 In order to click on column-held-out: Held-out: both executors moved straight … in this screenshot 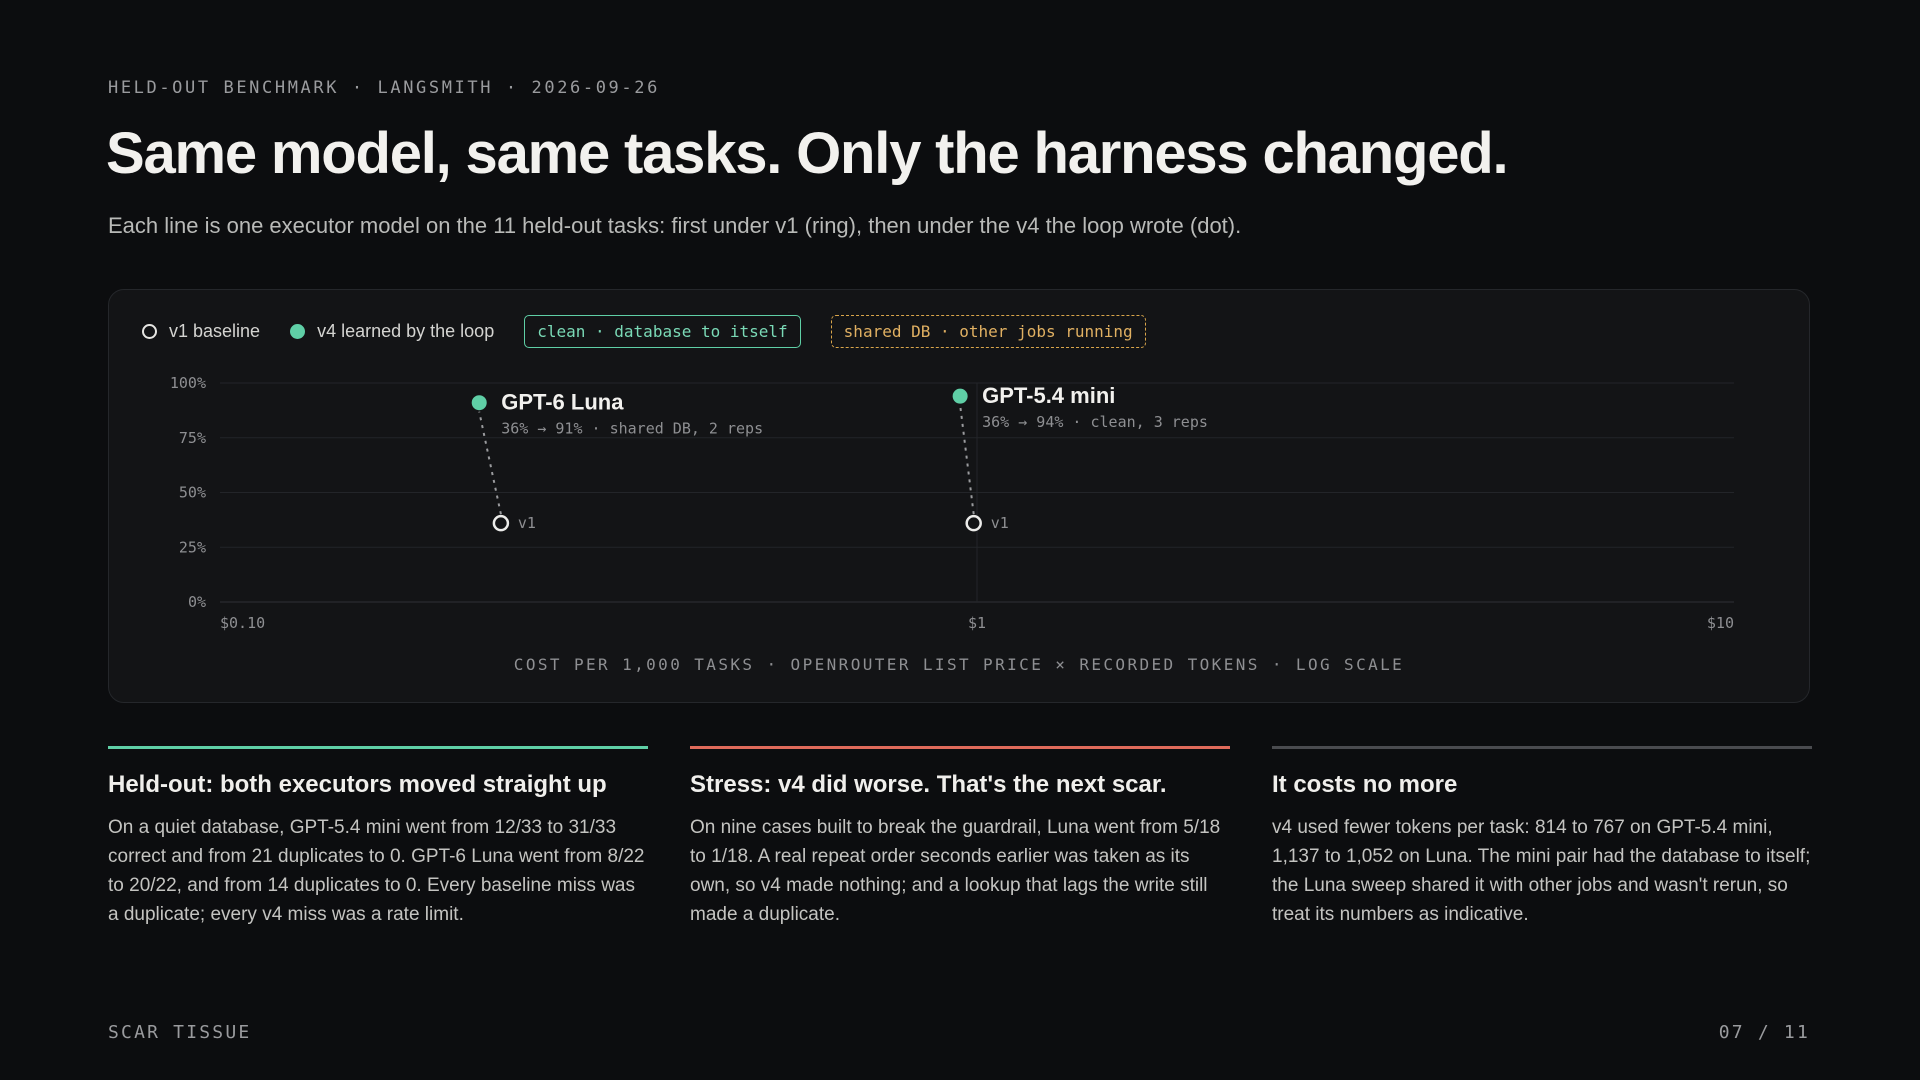, I will do `click(378, 837)`.